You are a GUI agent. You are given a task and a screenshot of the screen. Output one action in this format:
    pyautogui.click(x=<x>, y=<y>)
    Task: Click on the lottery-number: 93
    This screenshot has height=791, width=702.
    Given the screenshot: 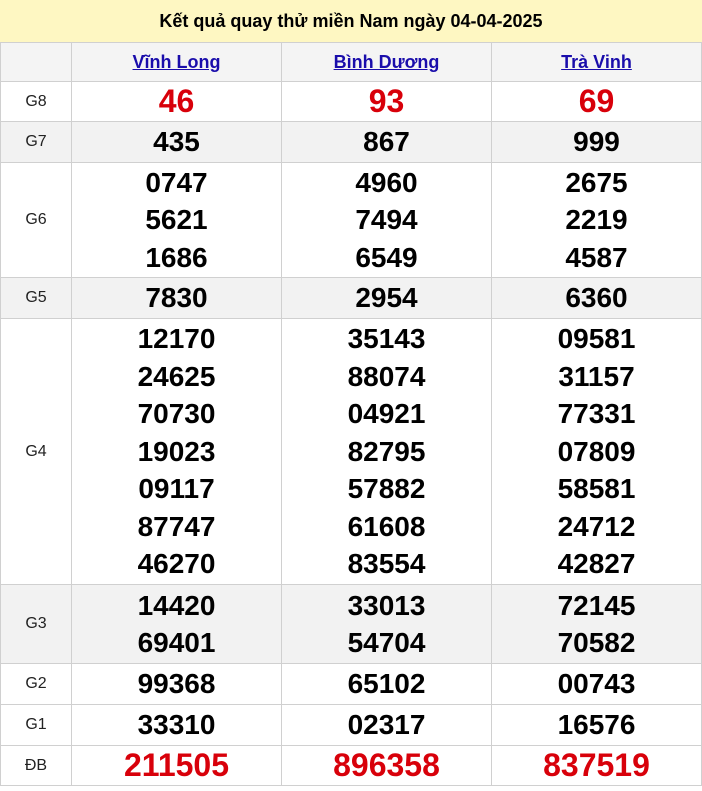 What is the action you would take?
    pyautogui.click(x=386, y=100)
    